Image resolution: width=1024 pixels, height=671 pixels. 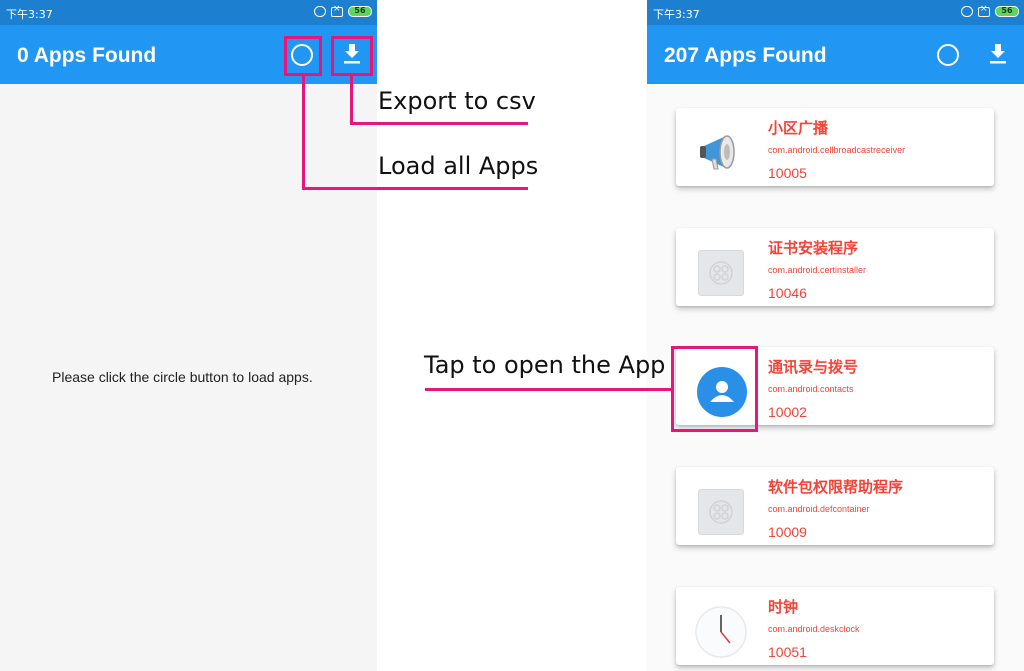 What do you see at coordinates (787, 293) in the screenshot?
I see `app-uid: 10046` at bounding box center [787, 293].